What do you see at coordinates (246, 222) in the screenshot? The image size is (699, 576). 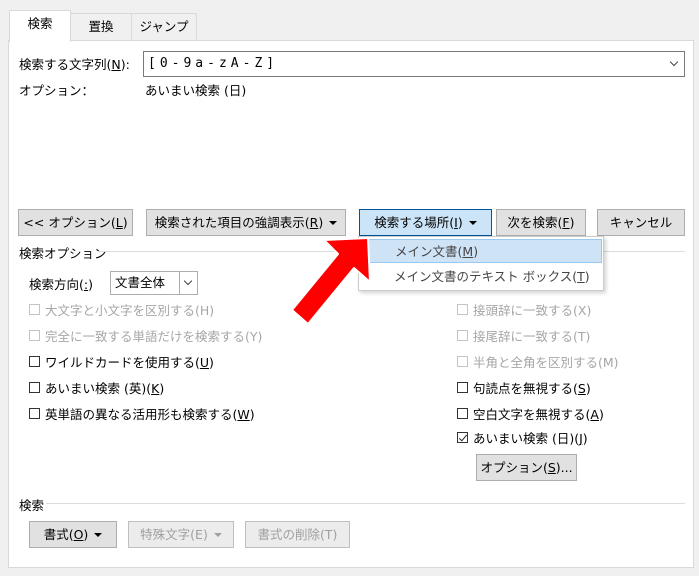 I see `reading-highlight-button: 検索された項目の強調表示(R)` at bounding box center [246, 222].